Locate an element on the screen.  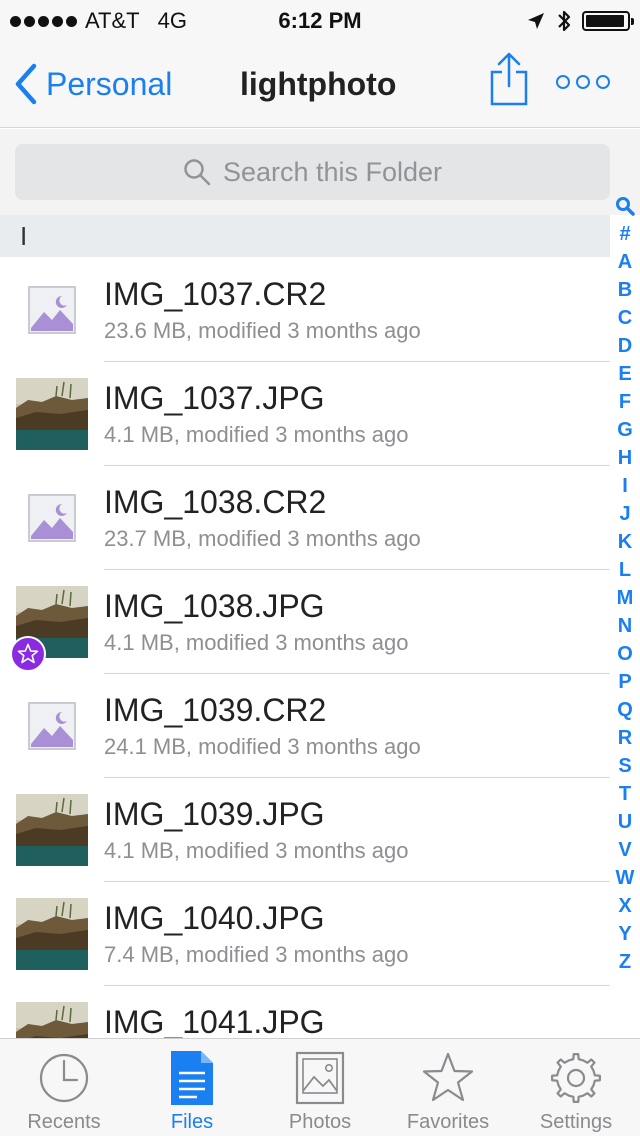
index-letter: Q is located at coordinates (625, 710).